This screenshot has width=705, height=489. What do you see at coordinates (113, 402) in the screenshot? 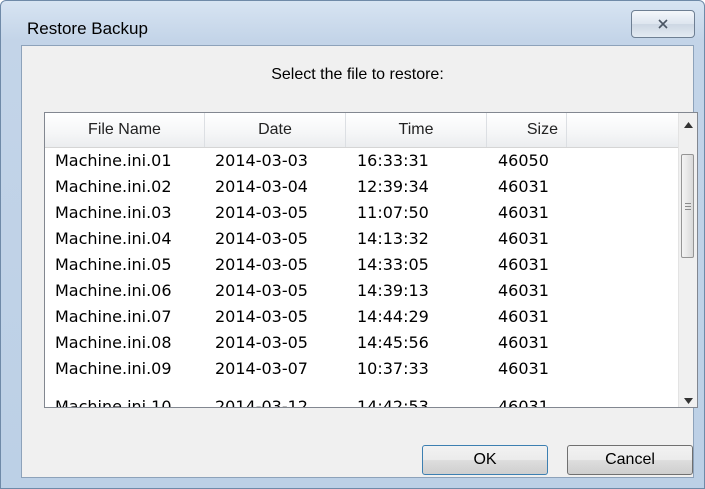
I see `file-name-cell: Machine.ini.10` at bounding box center [113, 402].